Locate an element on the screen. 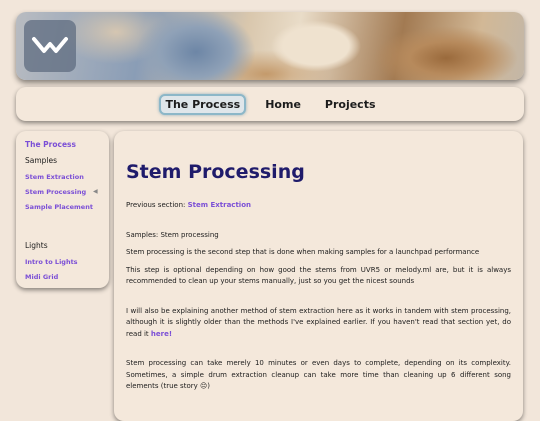 Image resolution: width=540 pixels, height=421 pixels. previous-section-label: Previous section: is located at coordinates (156, 205).